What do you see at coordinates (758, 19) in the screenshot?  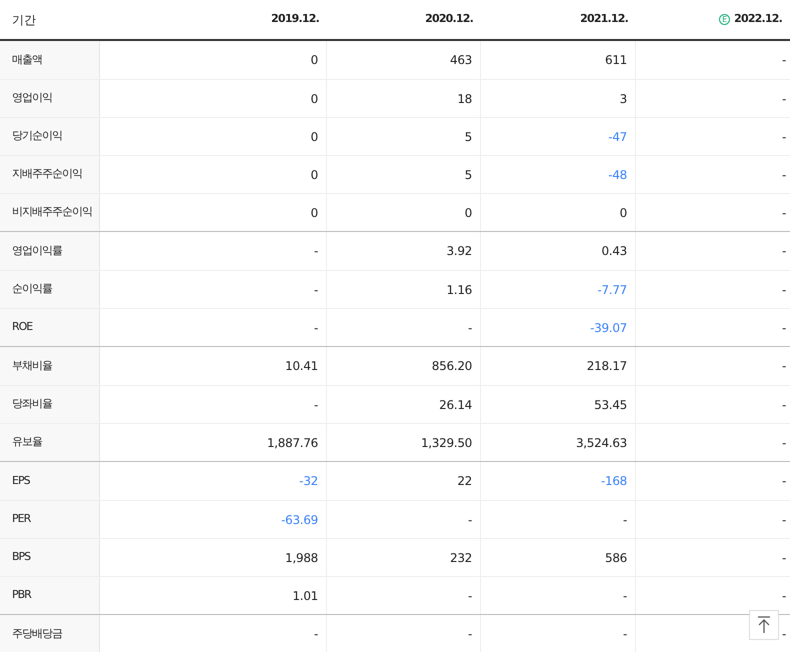 I see `column-header: 2022.12.` at bounding box center [758, 19].